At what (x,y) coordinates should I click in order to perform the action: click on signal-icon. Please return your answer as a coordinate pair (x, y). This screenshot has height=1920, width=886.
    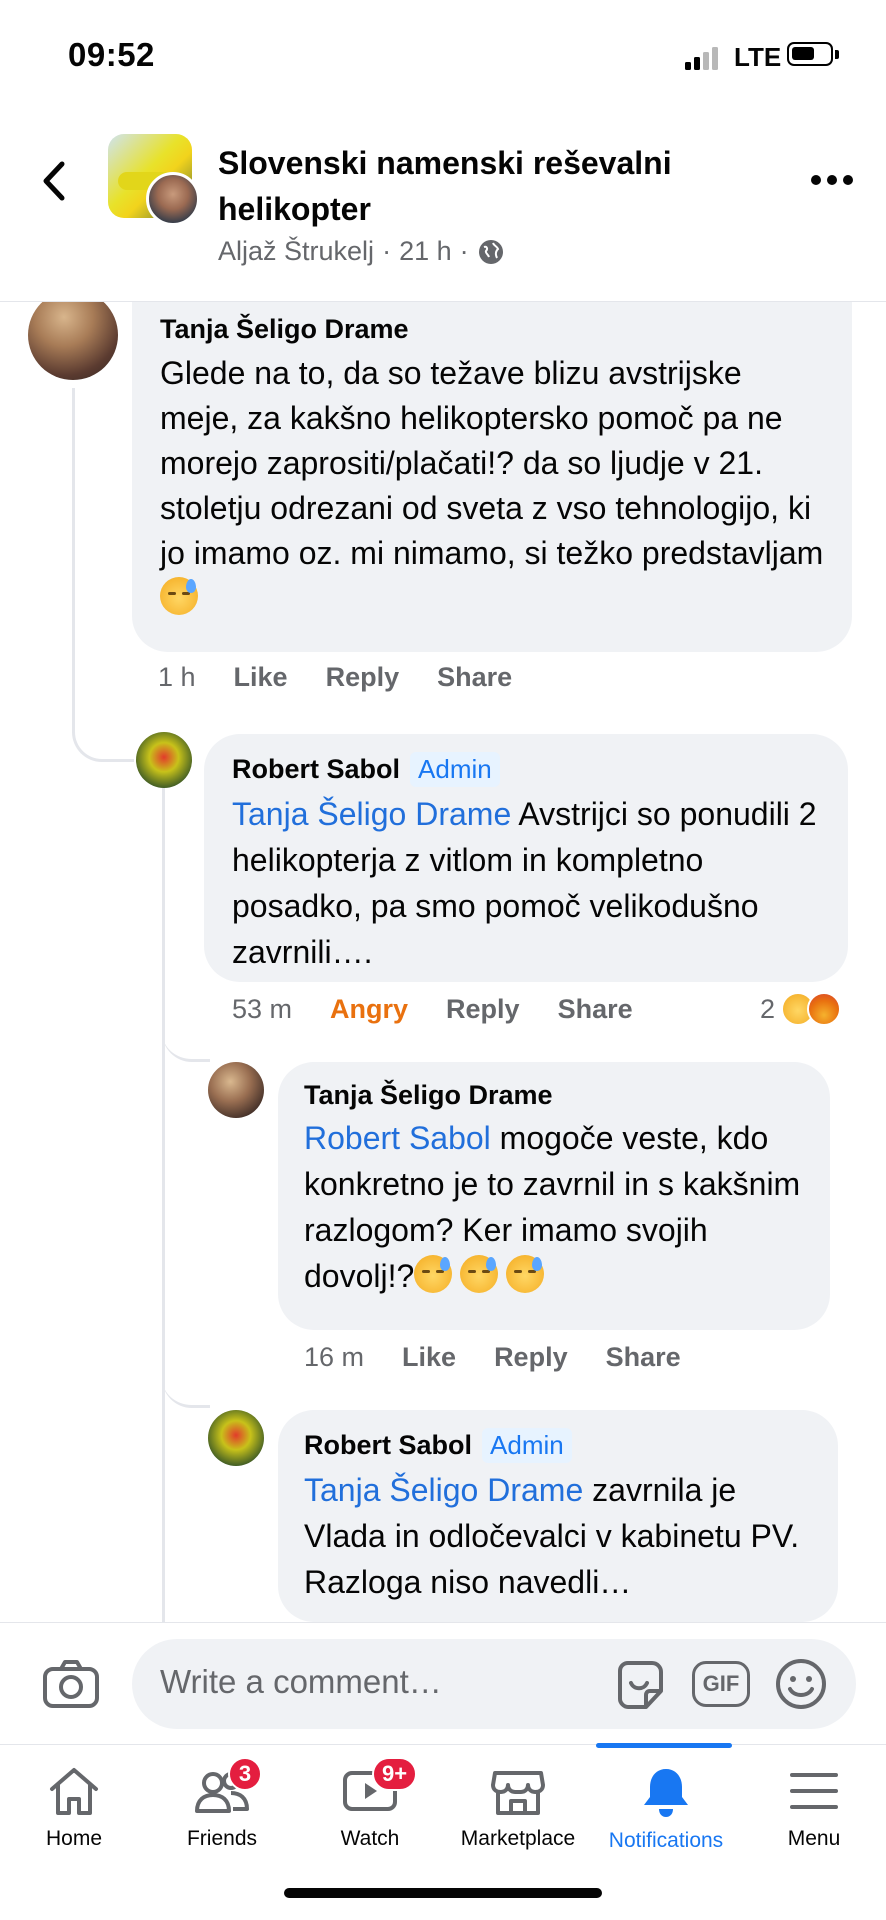
    Looking at the image, I should click on (703, 58).